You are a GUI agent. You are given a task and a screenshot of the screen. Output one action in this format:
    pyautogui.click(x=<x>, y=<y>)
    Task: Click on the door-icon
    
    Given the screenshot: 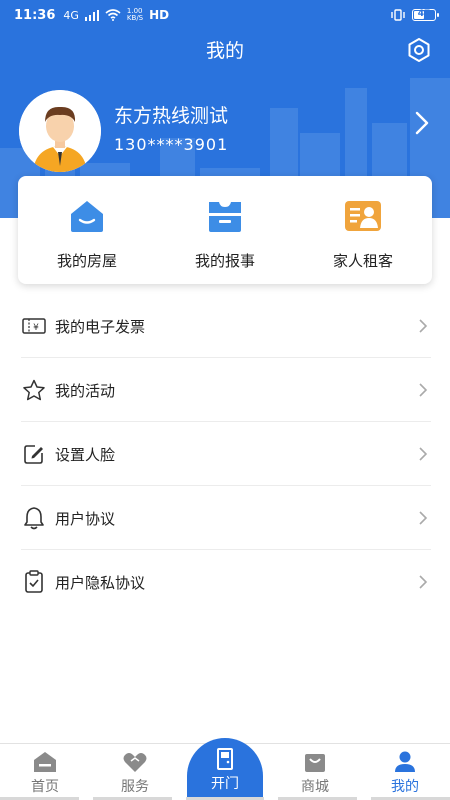 What is the action you would take?
    pyautogui.click(x=225, y=759)
    